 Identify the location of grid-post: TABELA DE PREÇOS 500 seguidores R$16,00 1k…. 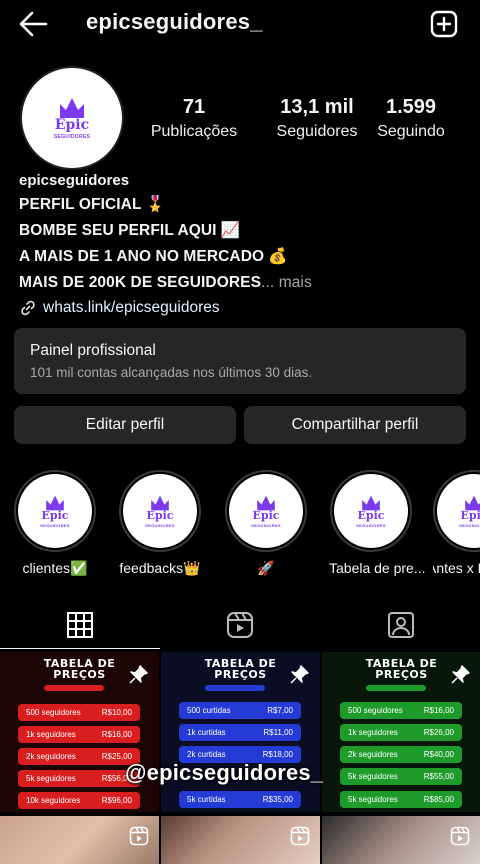
(401, 732).